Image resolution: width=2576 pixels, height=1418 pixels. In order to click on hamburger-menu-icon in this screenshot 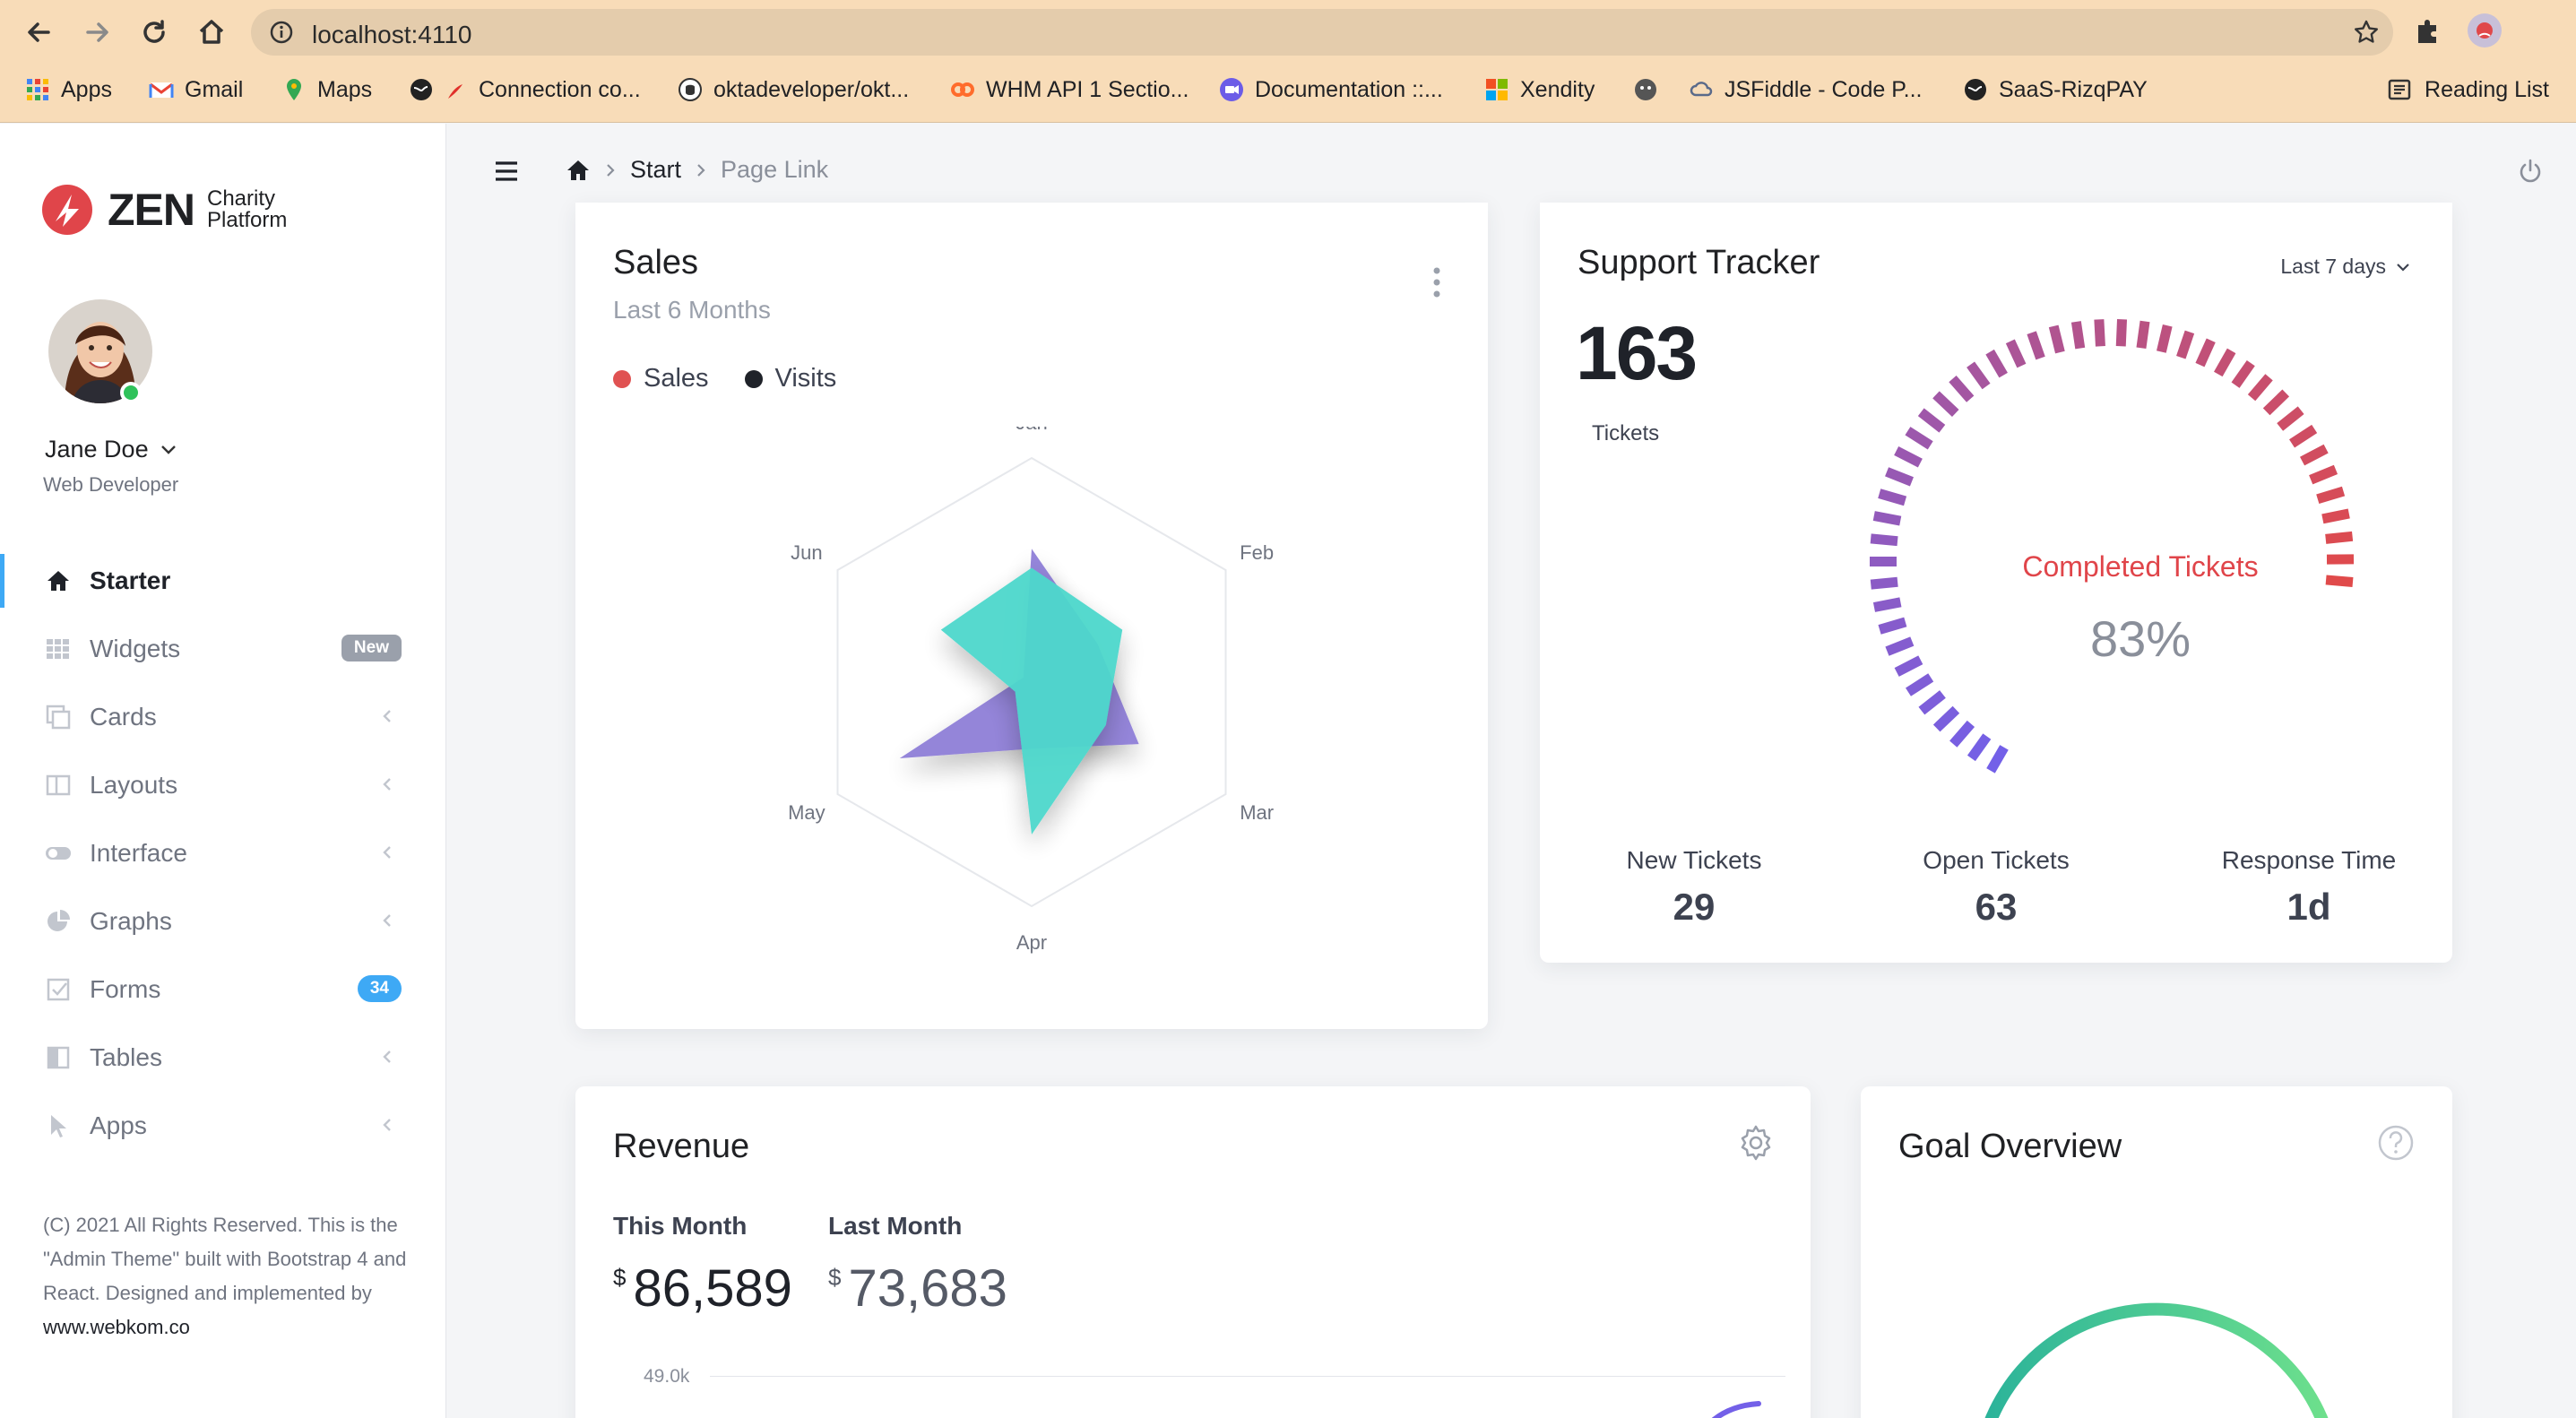, I will do `click(506, 171)`.